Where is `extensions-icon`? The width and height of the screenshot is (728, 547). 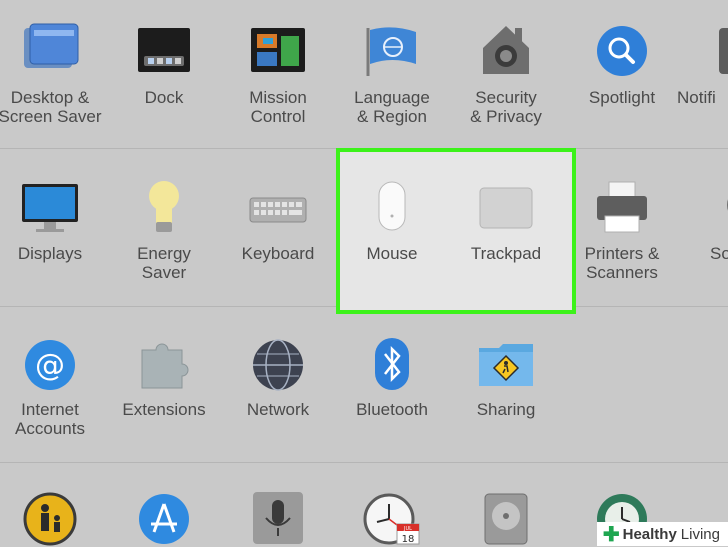
extensions-icon is located at coordinates (165, 366).